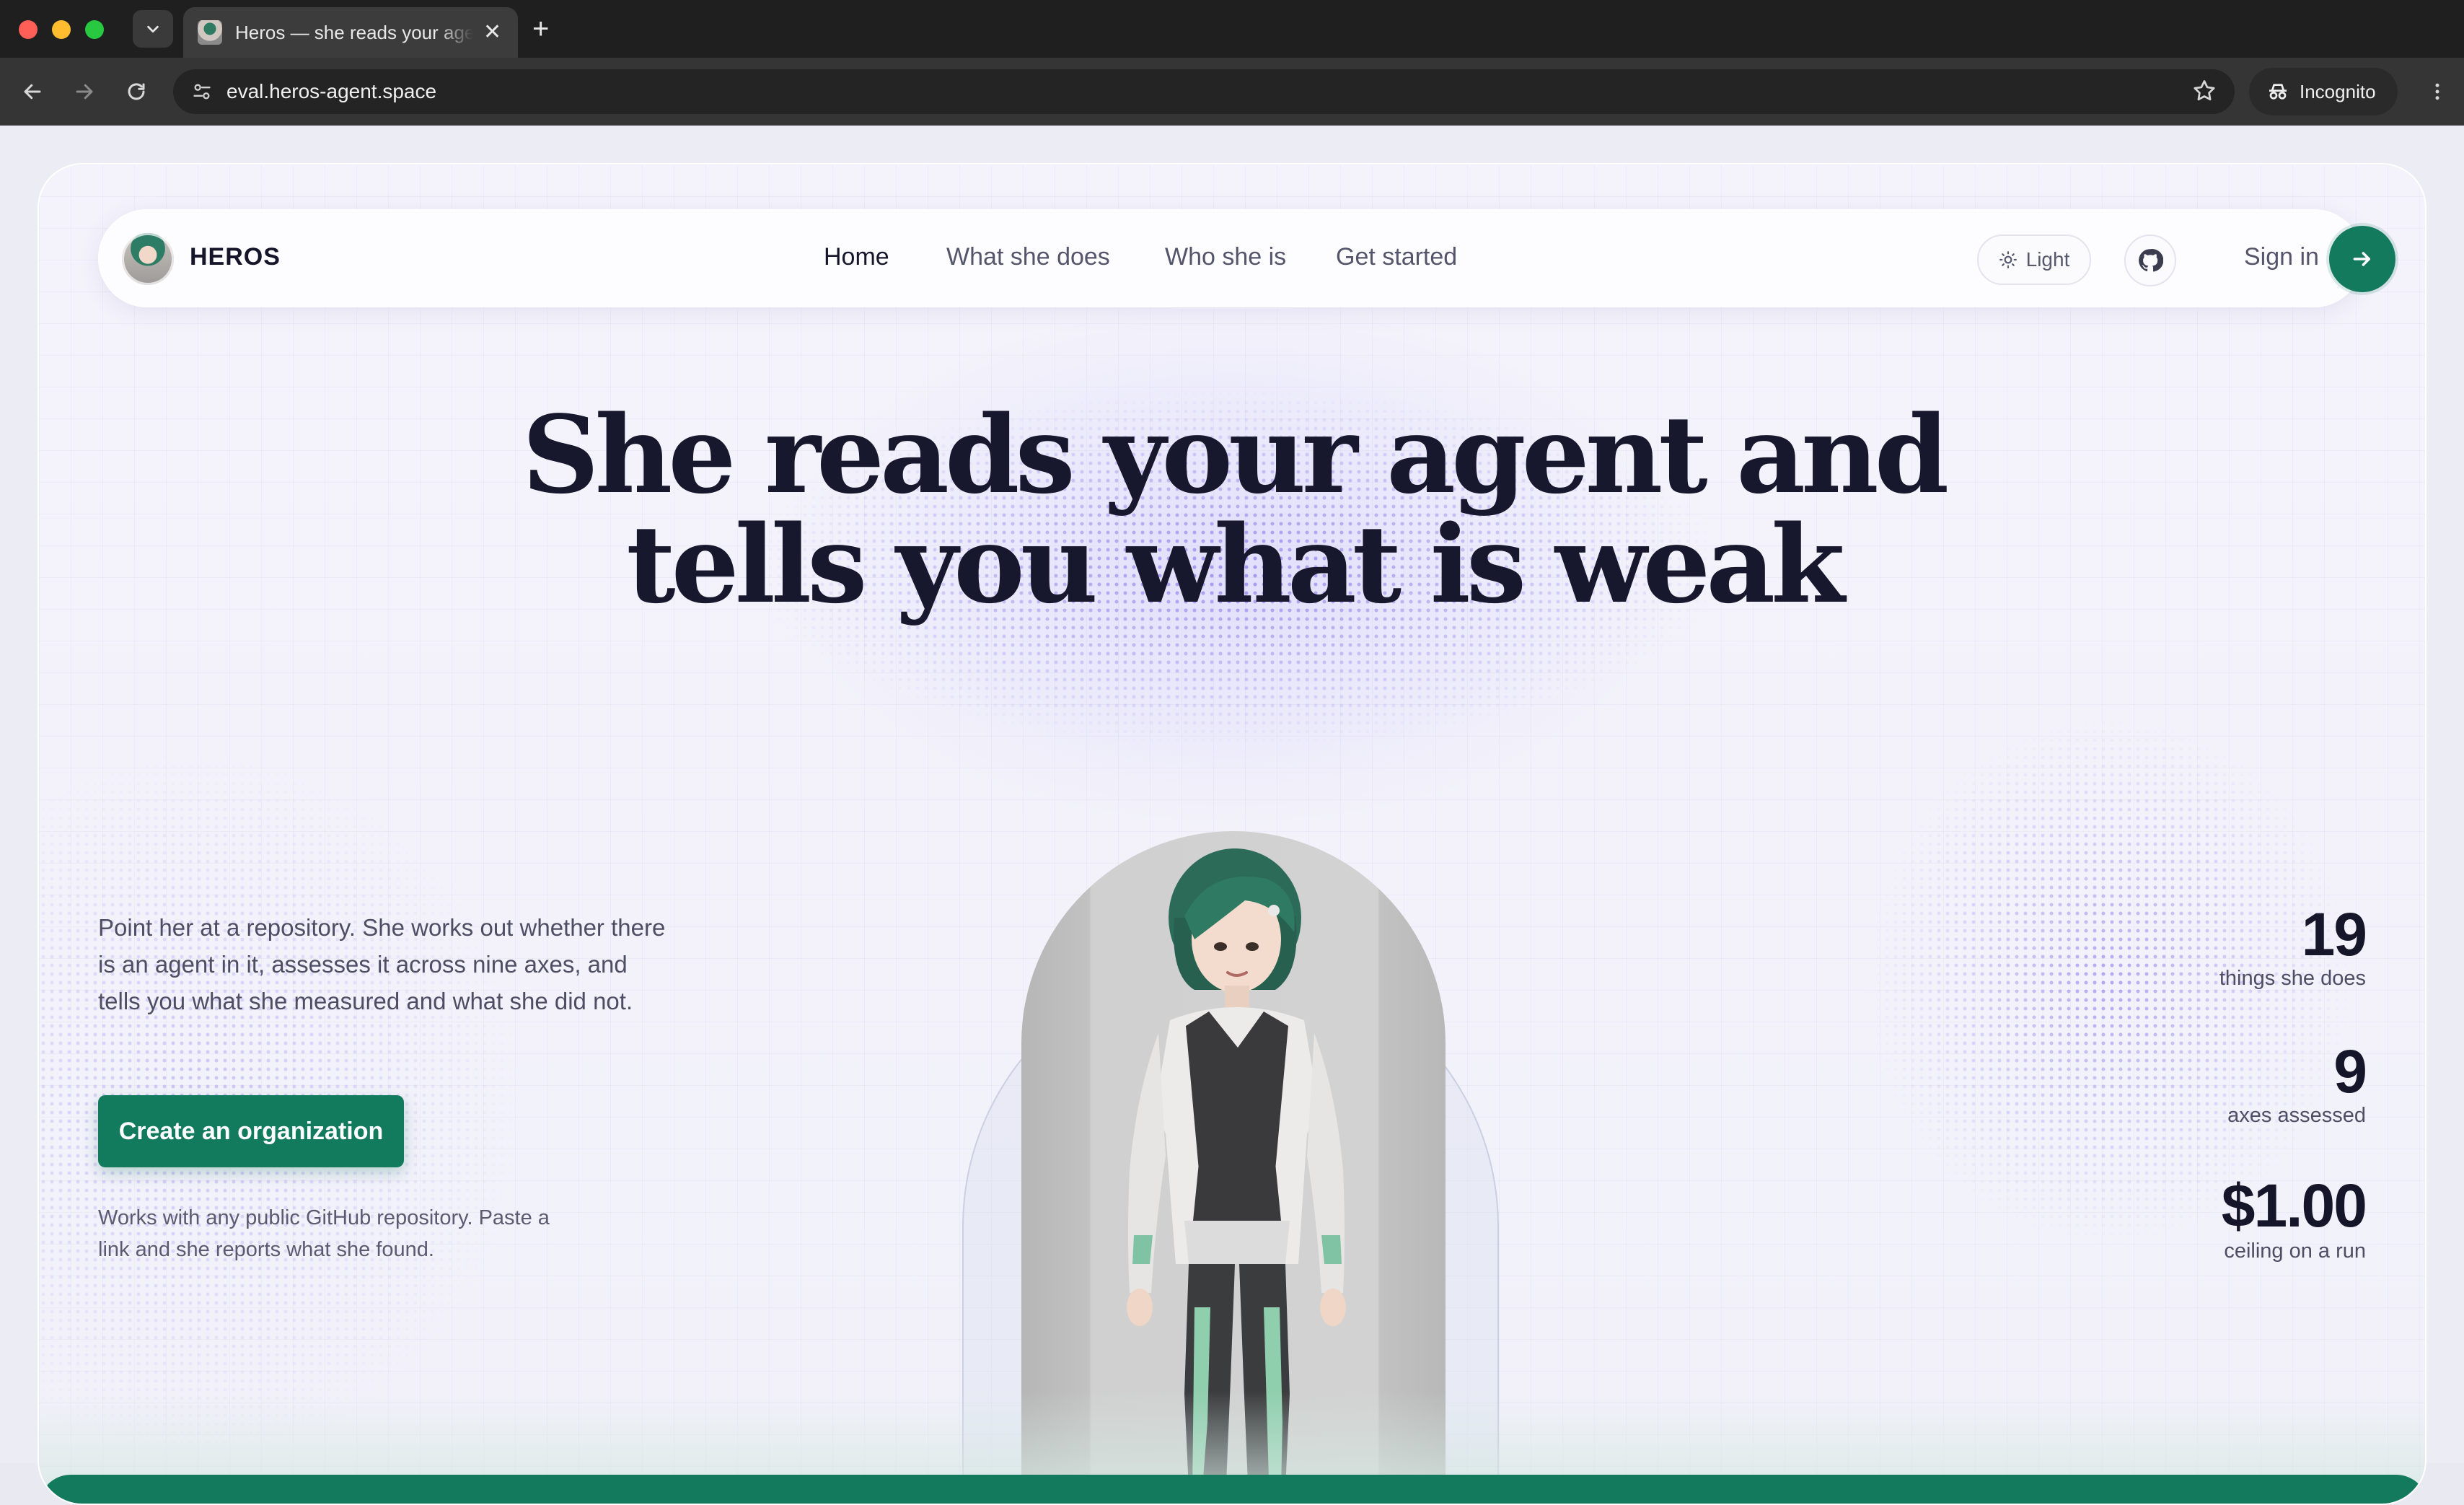 The image size is (2464, 1505). I want to click on reload-icon, so click(136, 91).